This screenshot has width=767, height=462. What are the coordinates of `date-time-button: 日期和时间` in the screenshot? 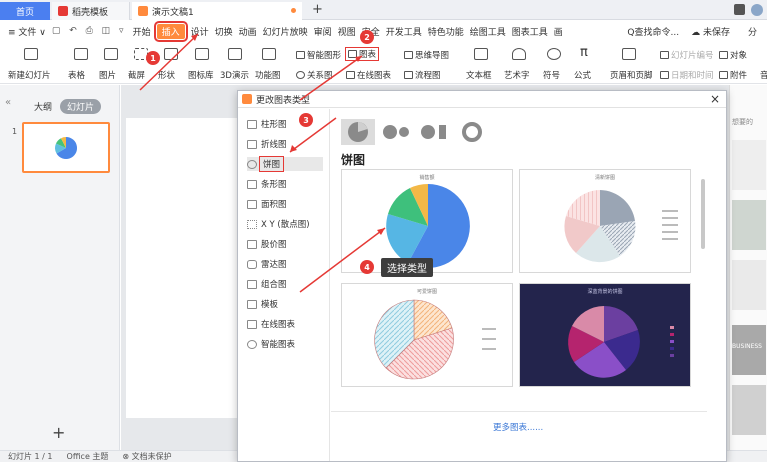 It's located at (687, 75).